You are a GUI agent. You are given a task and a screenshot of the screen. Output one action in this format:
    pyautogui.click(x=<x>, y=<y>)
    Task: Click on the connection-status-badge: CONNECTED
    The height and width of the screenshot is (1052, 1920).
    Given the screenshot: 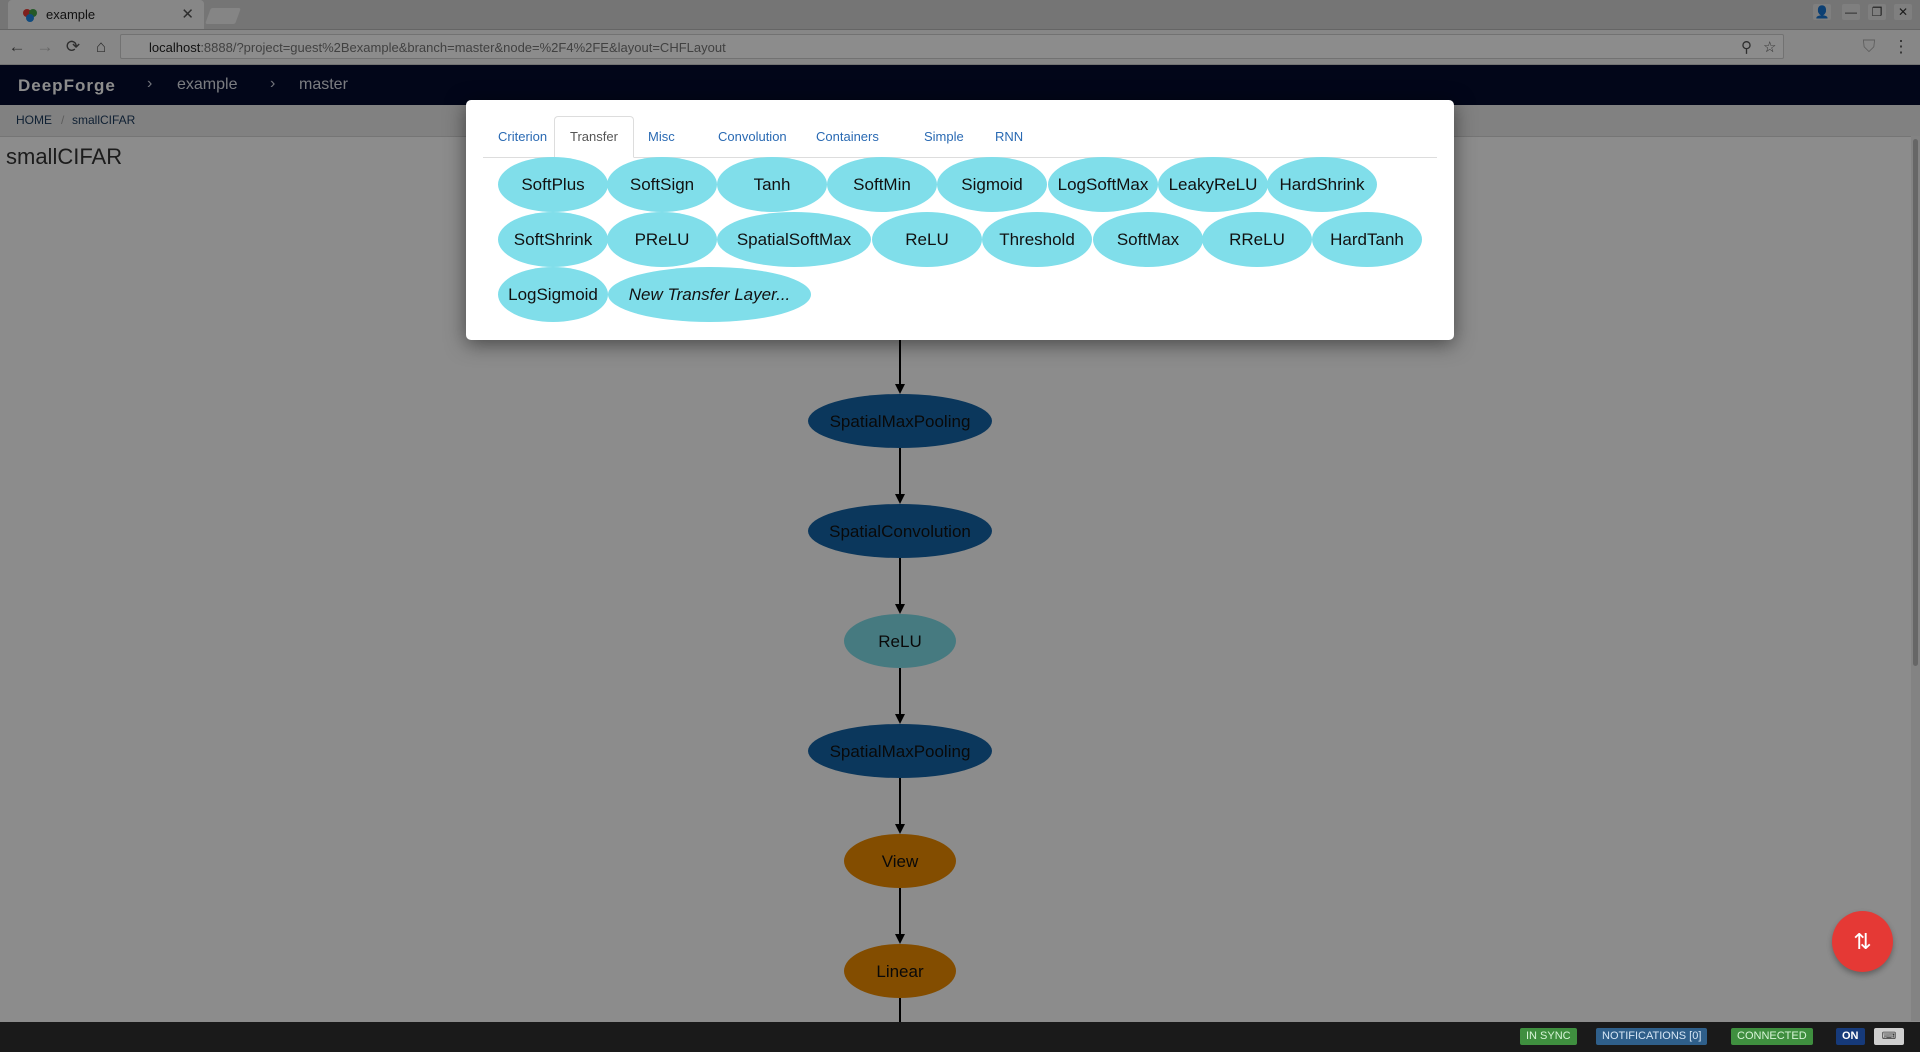 What is the action you would take?
    pyautogui.click(x=1772, y=1036)
    